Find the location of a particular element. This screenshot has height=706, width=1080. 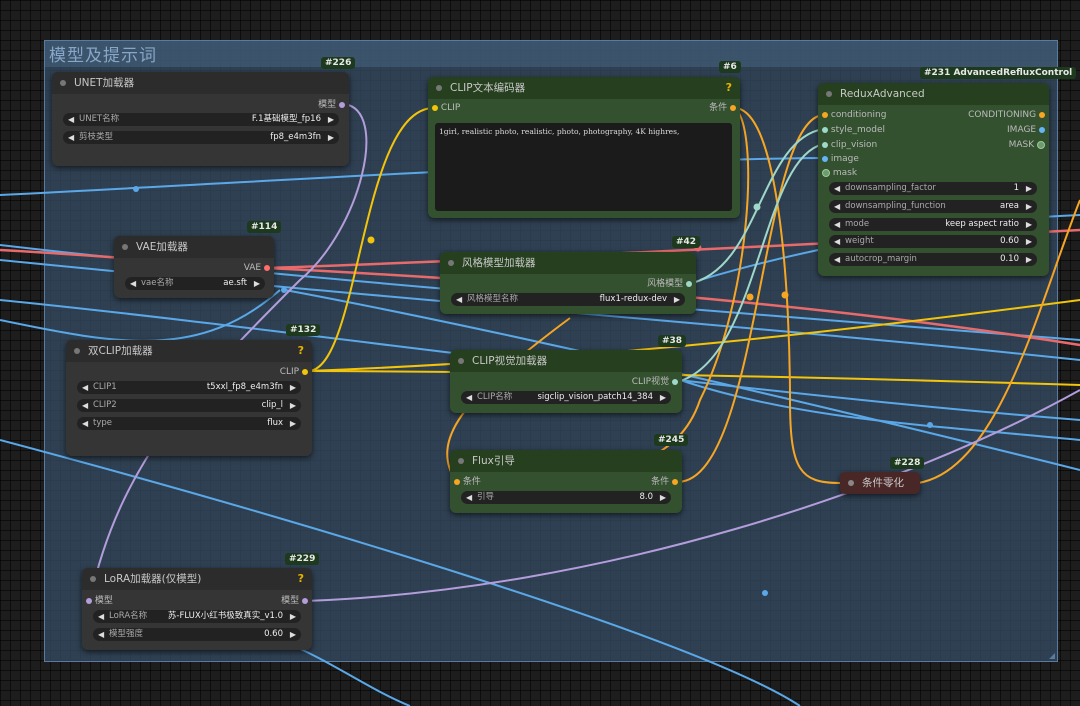

widget-unet-name: ◀ UNET名称 F.1基础模型_fp16 ▶ is located at coordinates (201, 119).